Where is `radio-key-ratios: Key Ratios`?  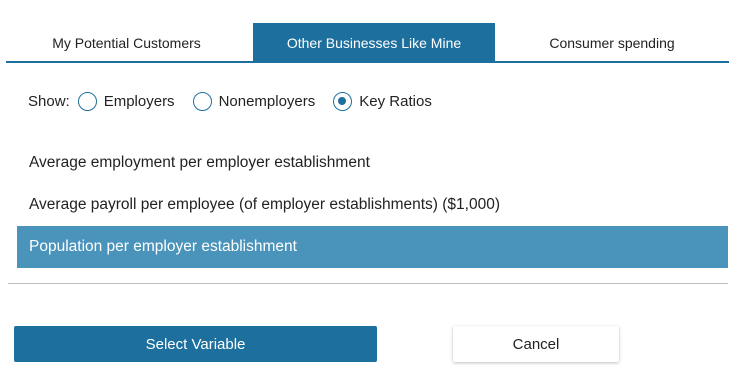
radio-key-ratios: Key Ratios is located at coordinates (382, 101).